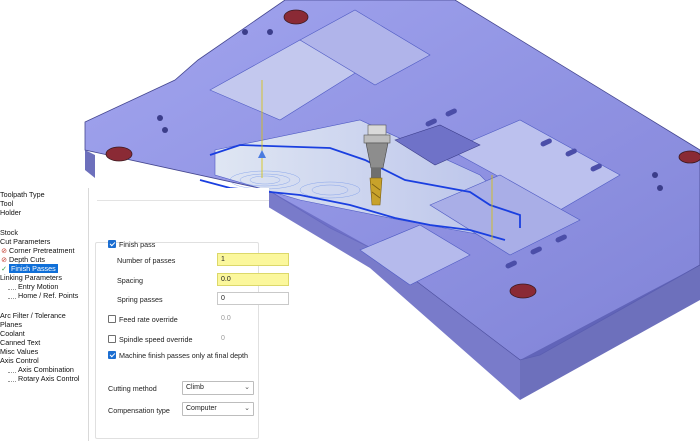 The height and width of the screenshot is (441, 700). I want to click on tree-item-label: Planes, so click(11, 324).